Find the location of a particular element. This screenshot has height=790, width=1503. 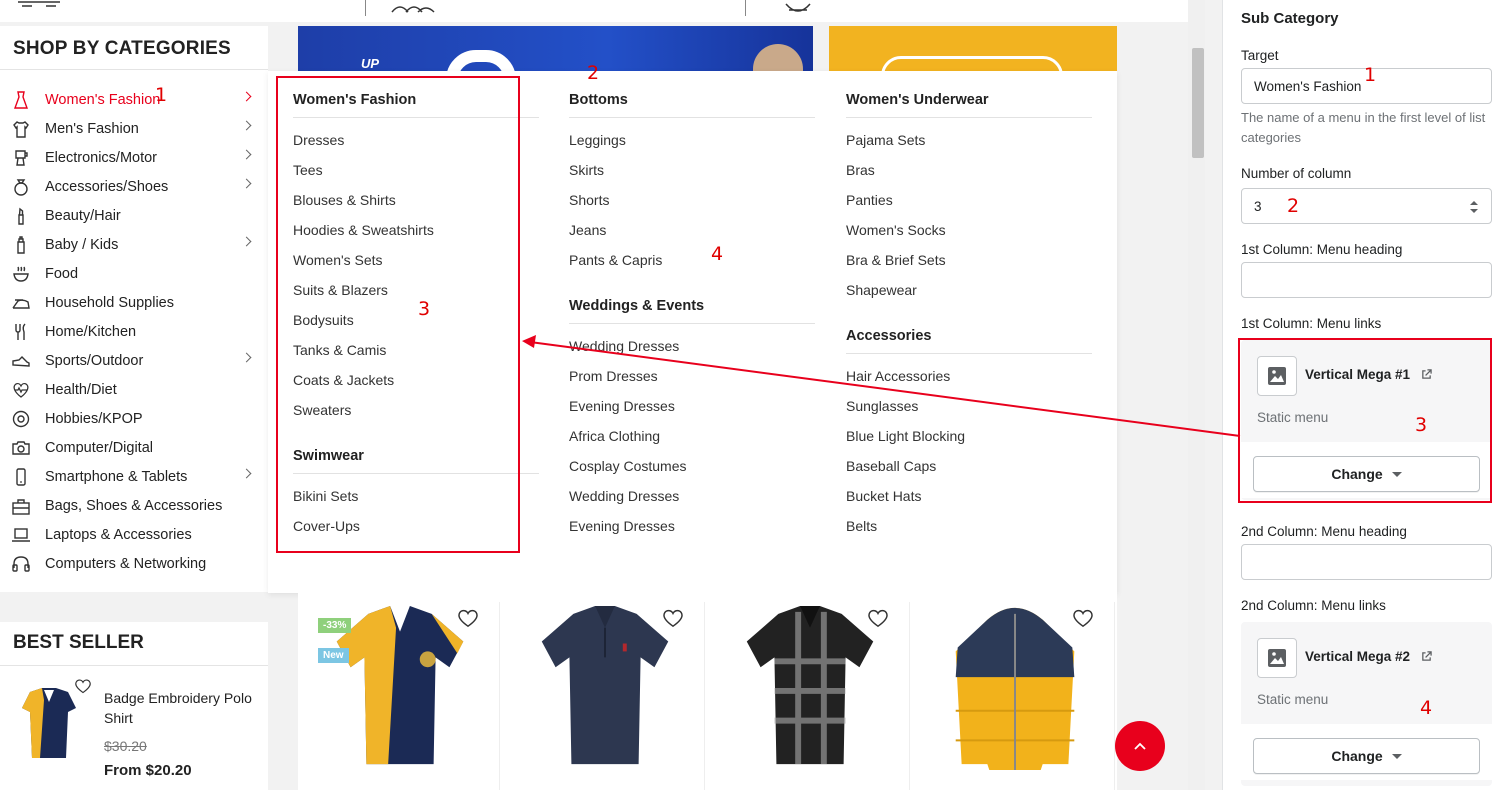

mega-menu-link: Shapewear is located at coordinates (969, 295).